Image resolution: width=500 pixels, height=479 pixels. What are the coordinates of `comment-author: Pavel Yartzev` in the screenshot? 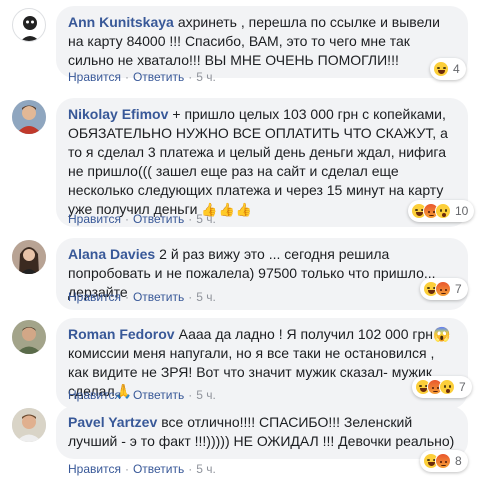 It's located at (112, 422).